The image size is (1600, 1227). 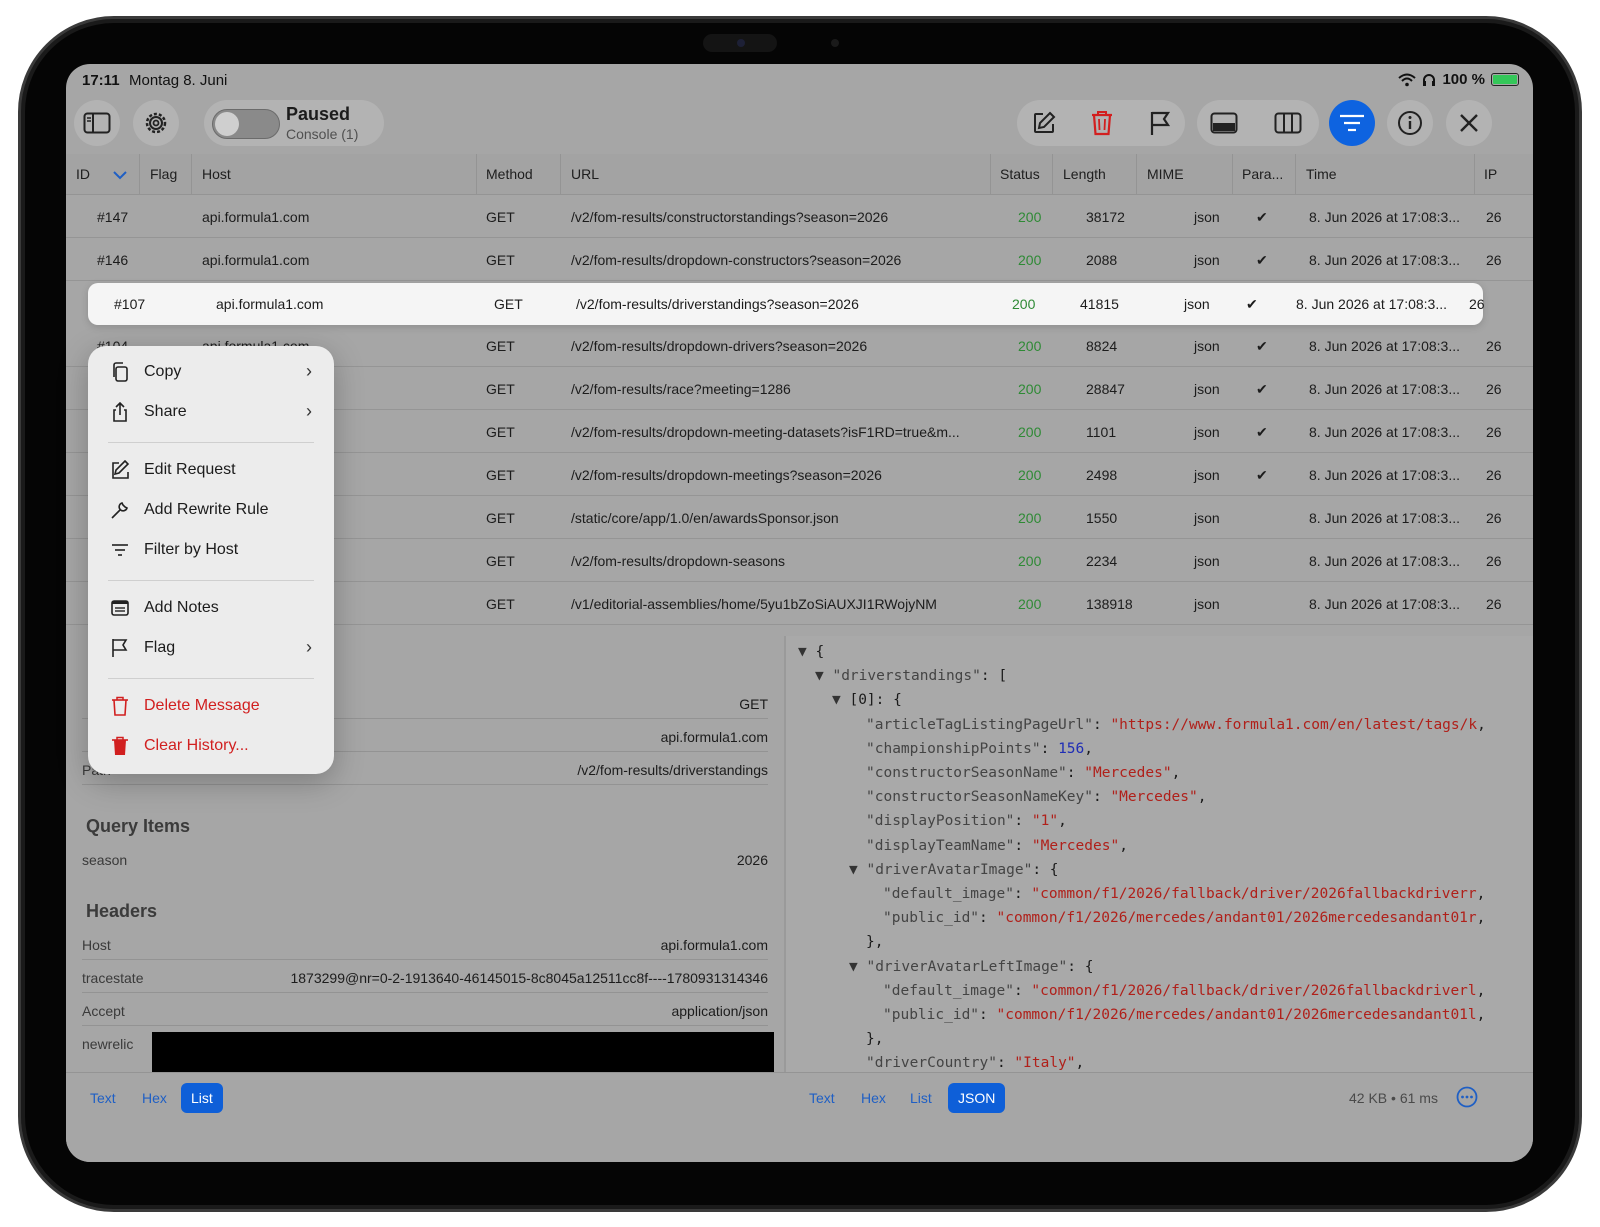 What do you see at coordinates (121, 469) in the screenshot?
I see `compose-icon` at bounding box center [121, 469].